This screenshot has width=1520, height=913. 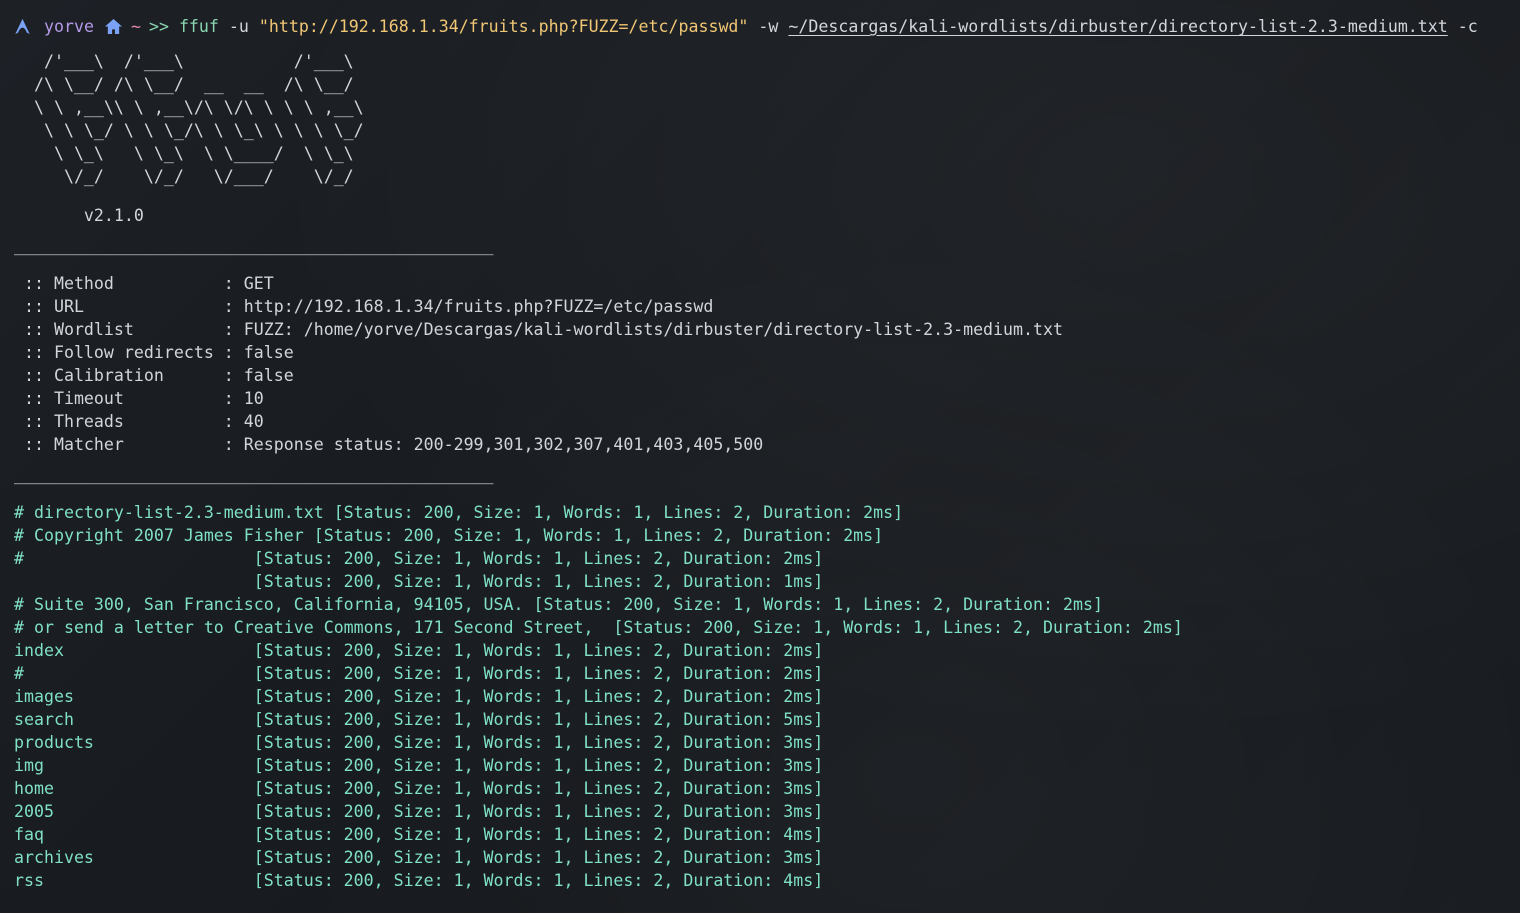 I want to click on config-row: :: Follow redirects : false, so click(x=767, y=352).